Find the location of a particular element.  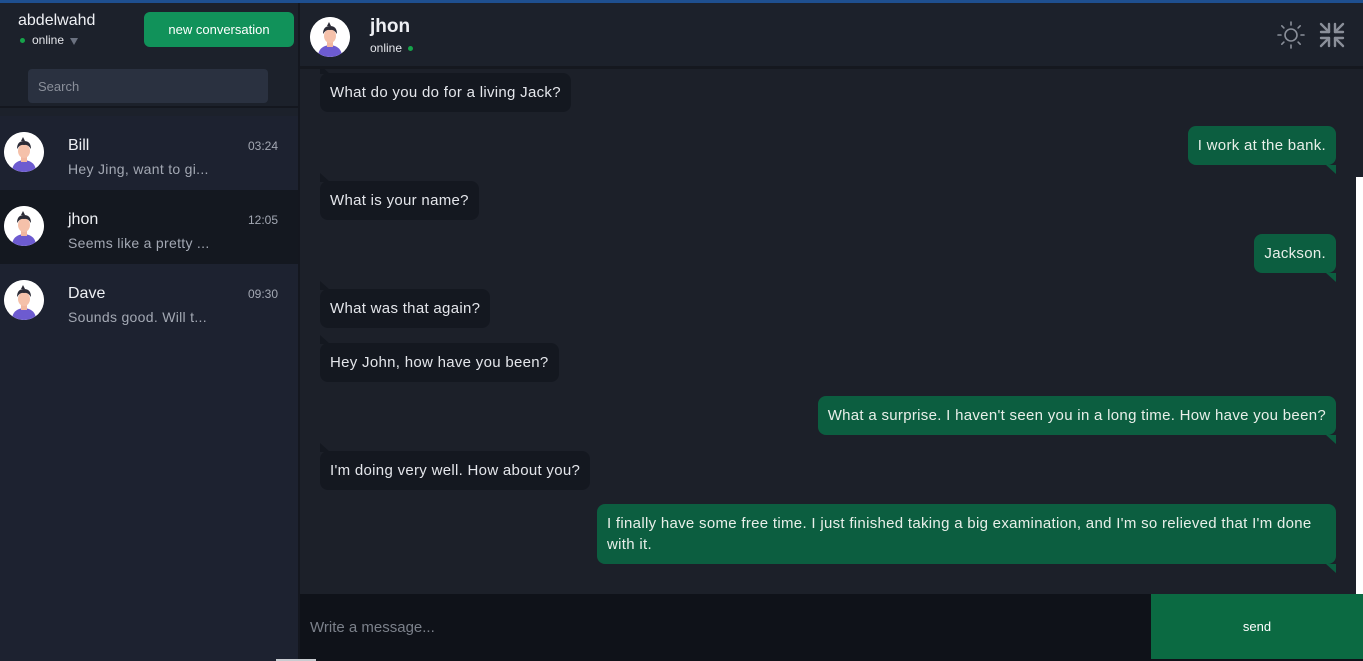

incoming-message: What is your name? is located at coordinates (399, 196).